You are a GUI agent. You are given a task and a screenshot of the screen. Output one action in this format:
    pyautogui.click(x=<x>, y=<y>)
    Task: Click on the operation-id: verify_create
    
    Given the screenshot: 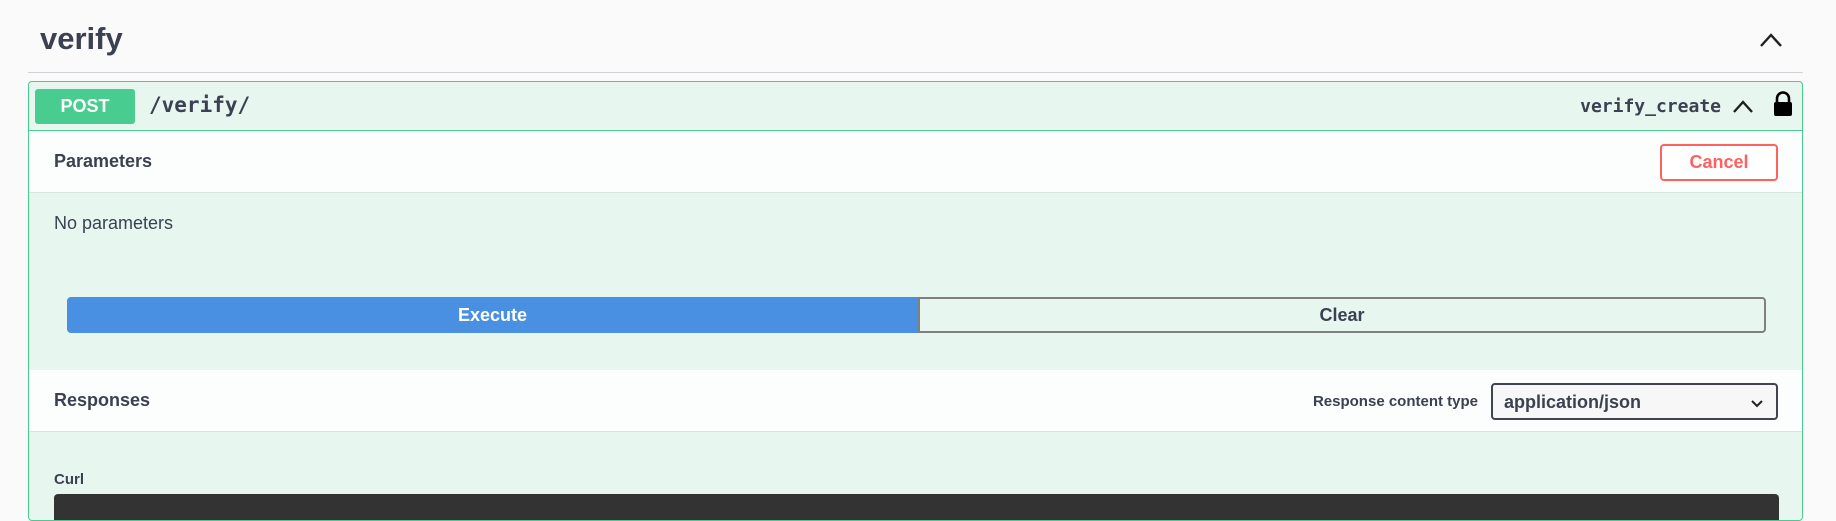 What is the action you would take?
    pyautogui.click(x=1650, y=106)
    